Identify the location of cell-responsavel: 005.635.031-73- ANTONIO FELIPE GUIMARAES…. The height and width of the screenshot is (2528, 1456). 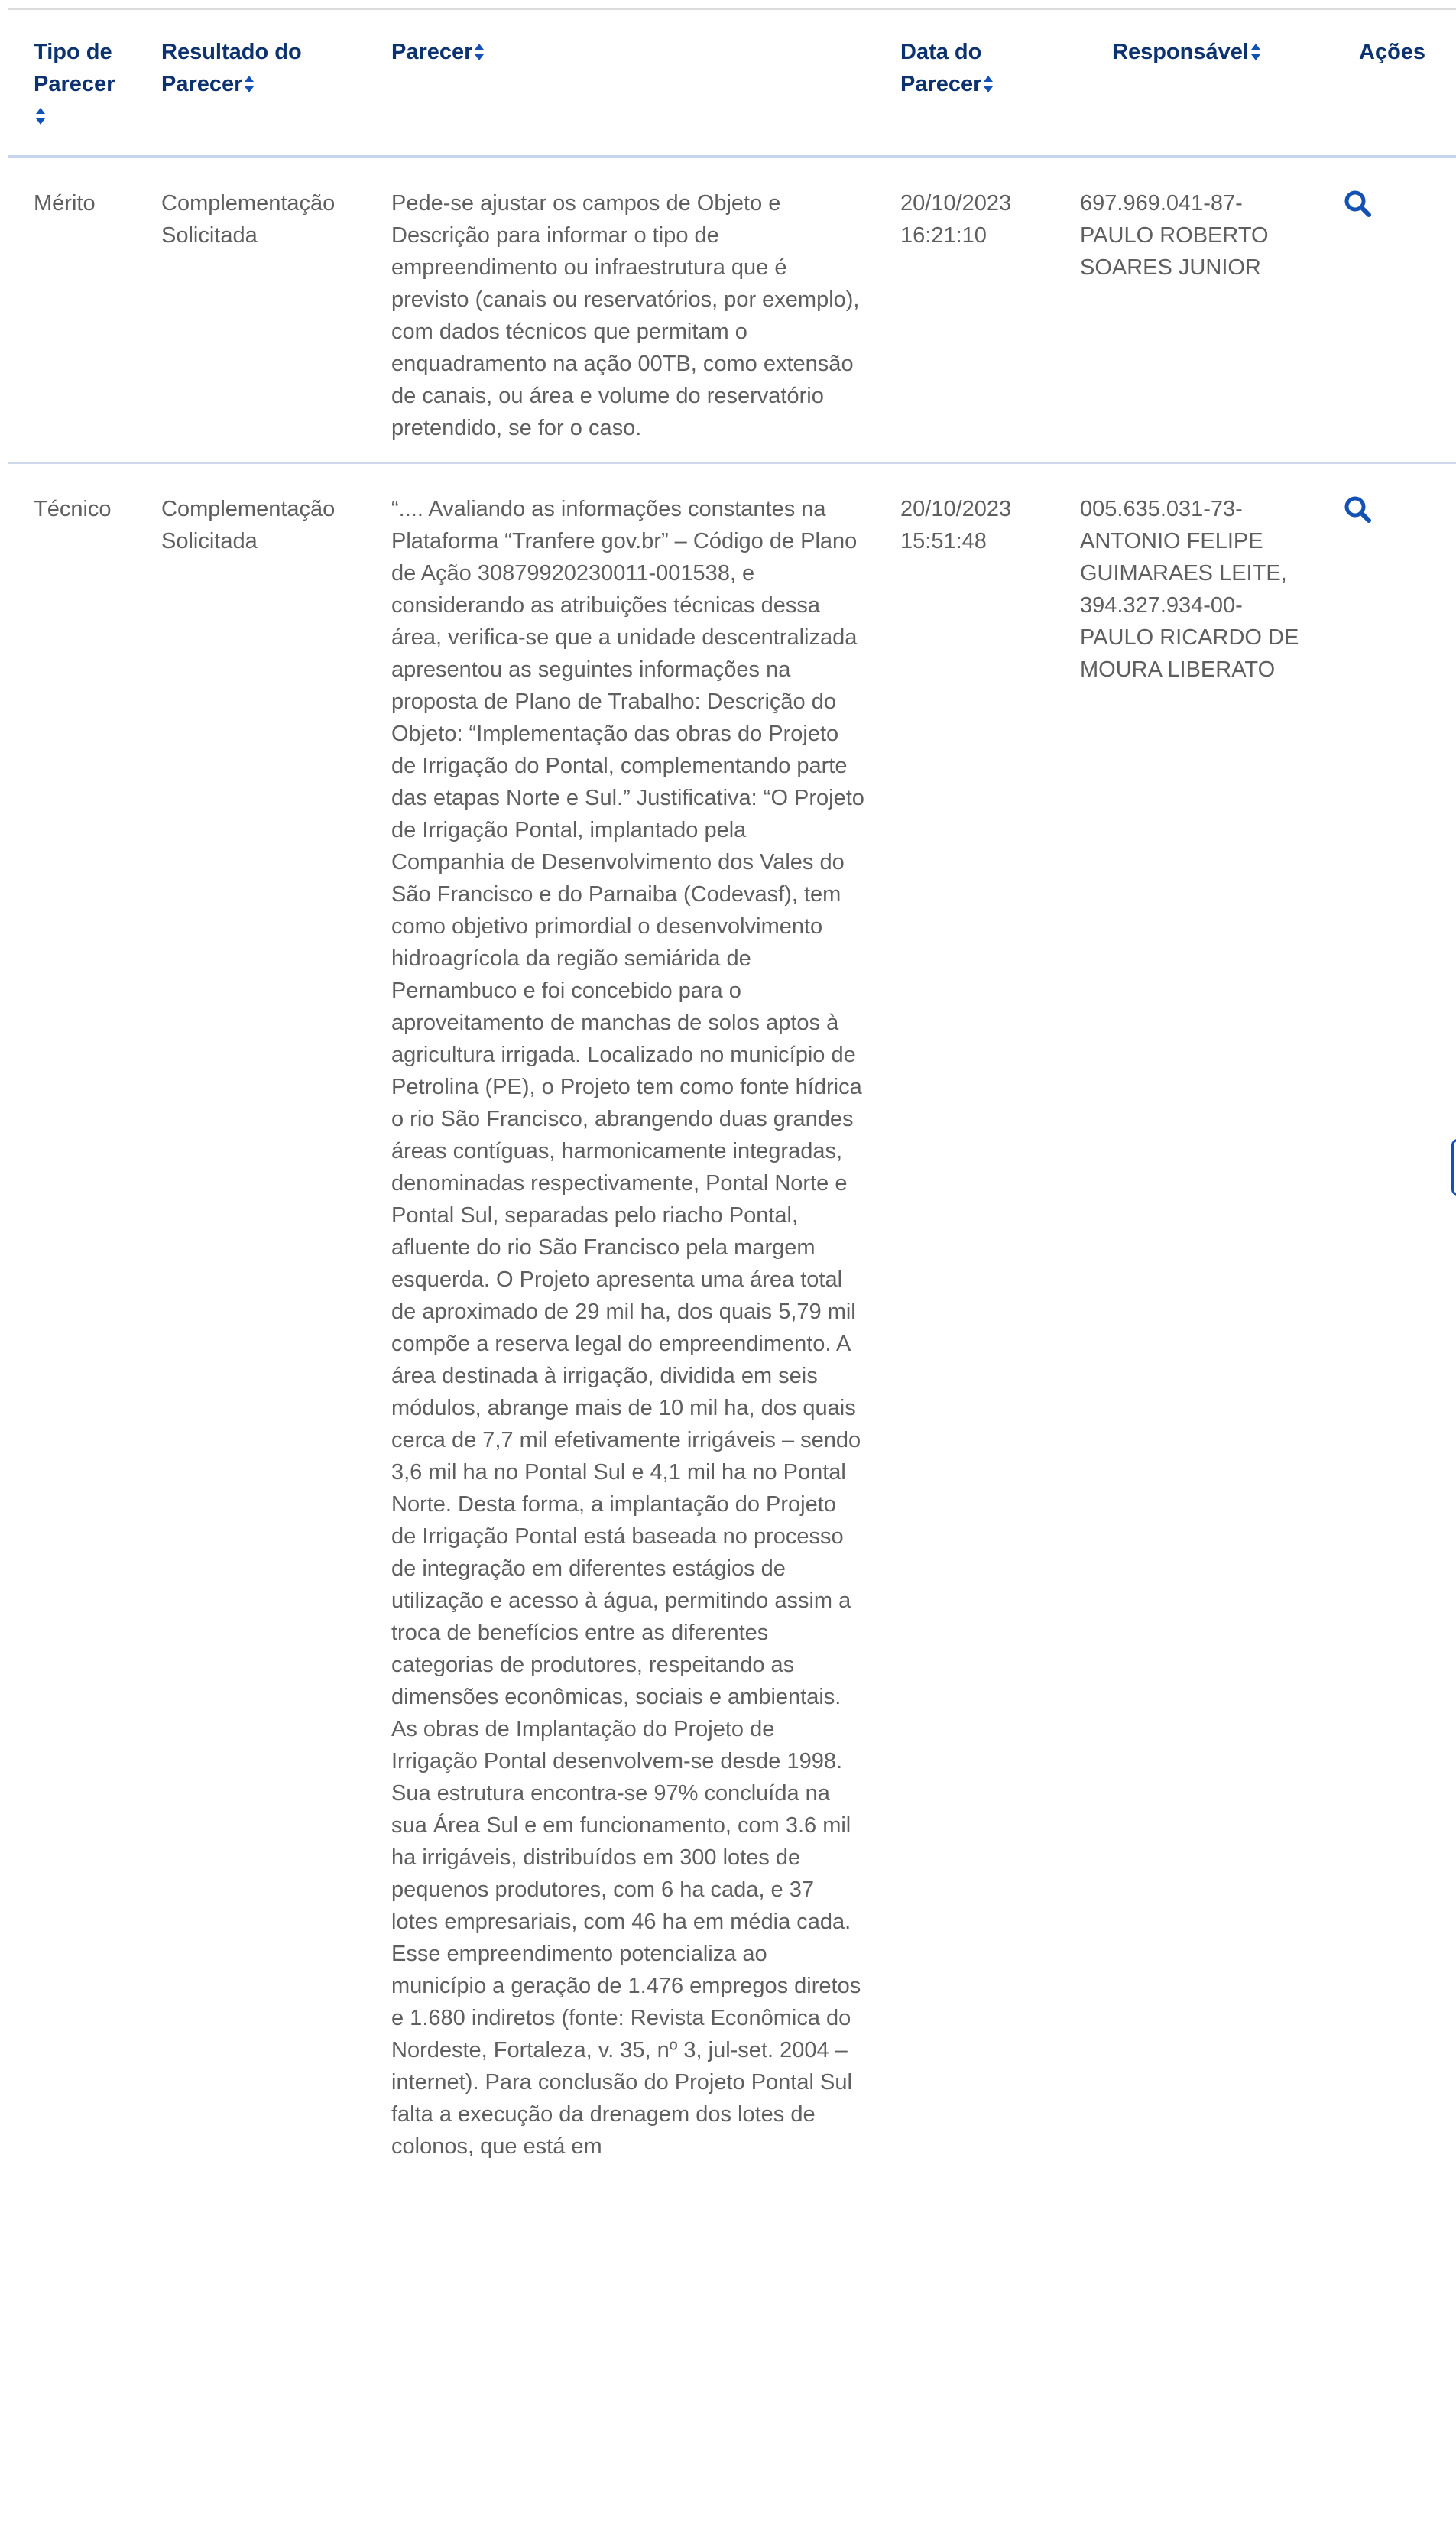
(1189, 589).